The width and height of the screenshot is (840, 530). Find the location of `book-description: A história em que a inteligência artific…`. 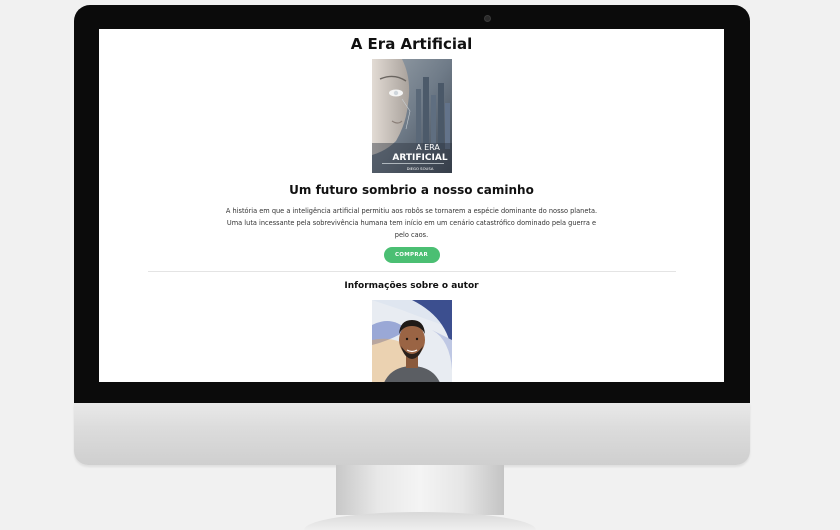

book-description: A história em que a inteligência artific… is located at coordinates (411, 223).